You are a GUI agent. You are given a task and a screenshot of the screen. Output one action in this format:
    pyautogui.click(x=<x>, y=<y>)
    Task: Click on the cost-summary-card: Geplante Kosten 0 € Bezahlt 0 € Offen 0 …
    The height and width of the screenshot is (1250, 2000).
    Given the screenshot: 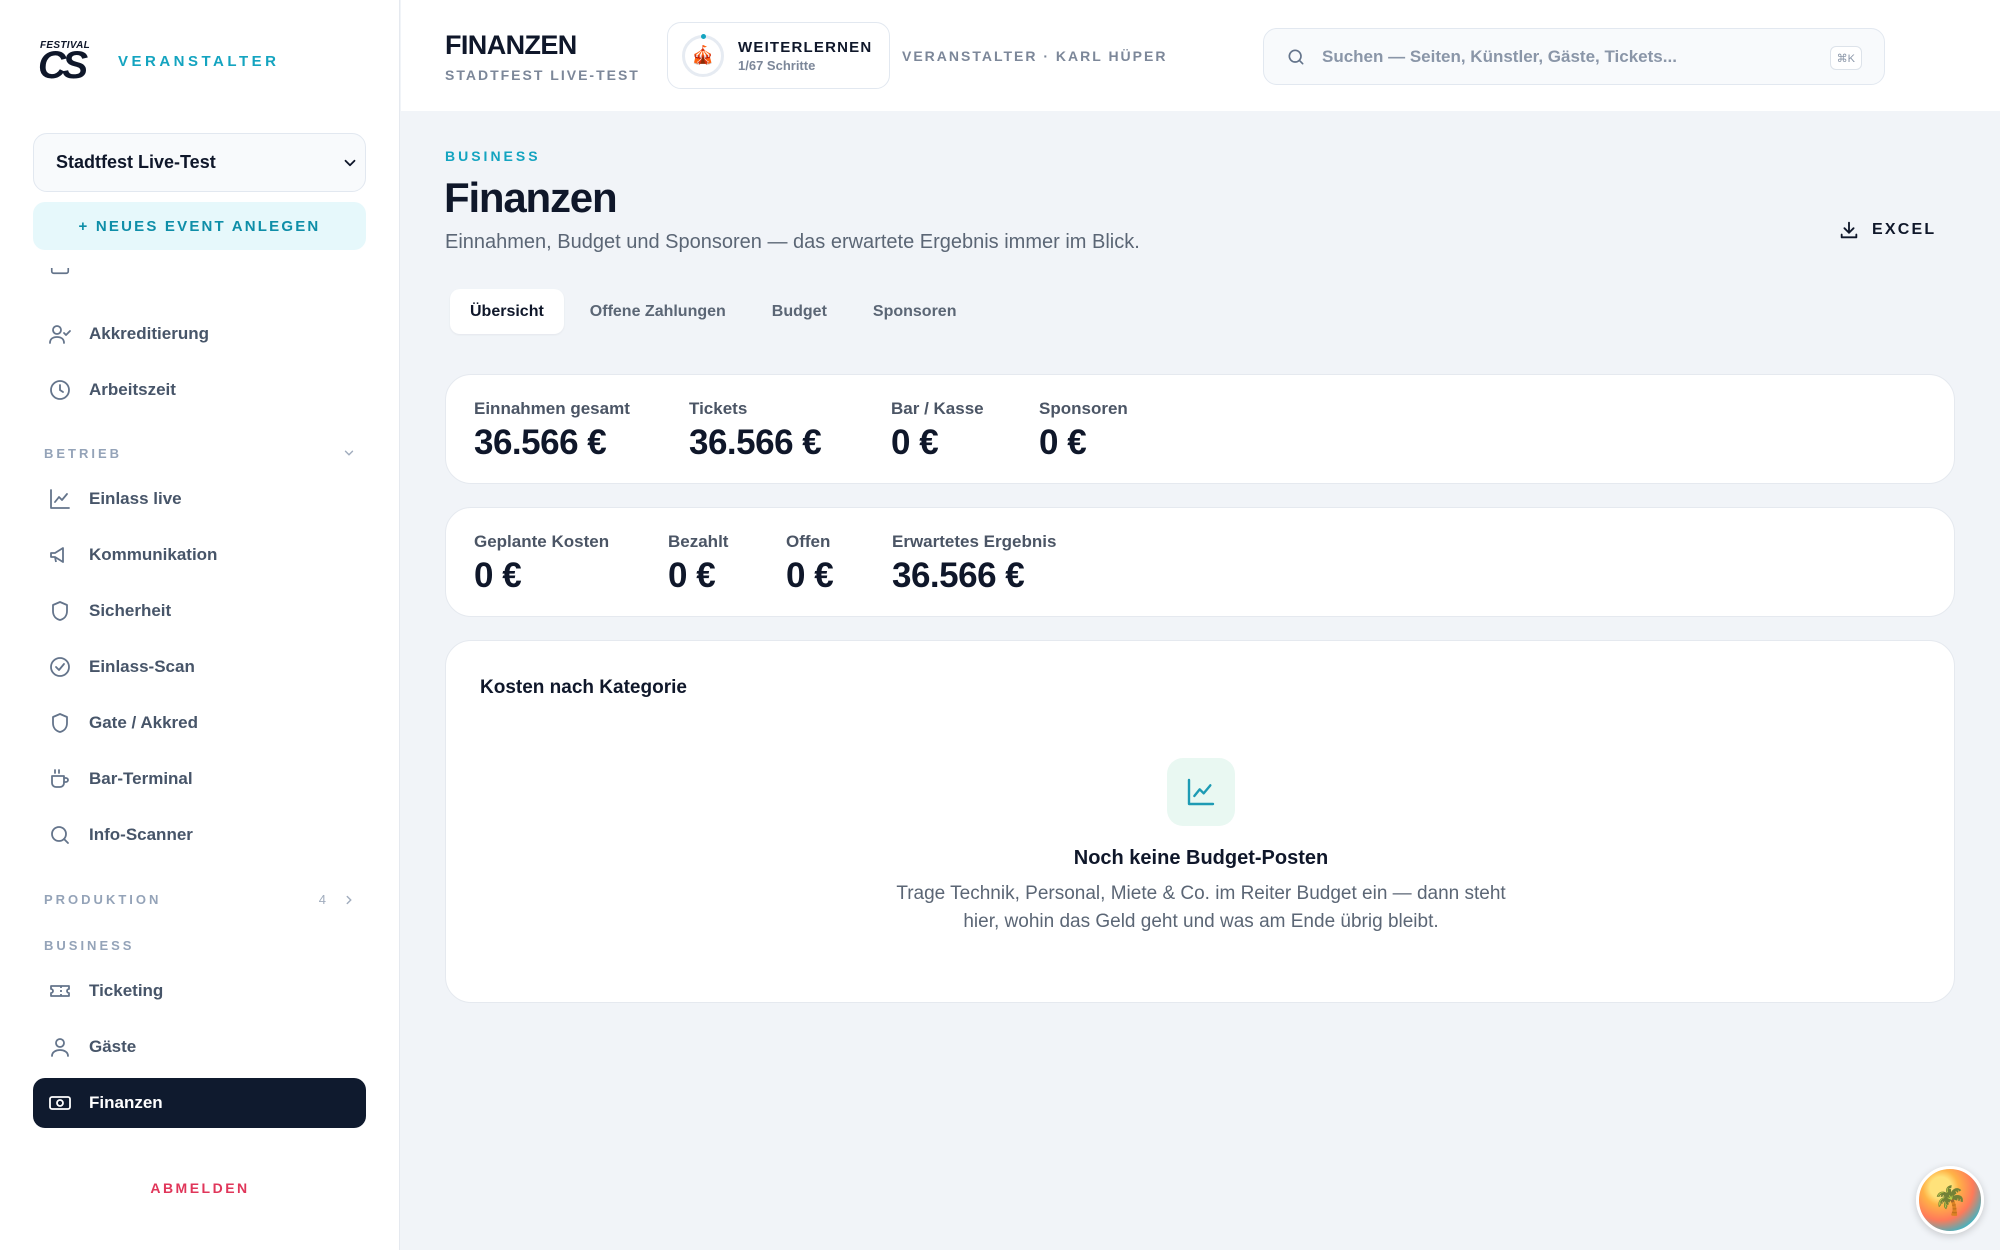 What is the action you would take?
    pyautogui.click(x=1200, y=562)
    